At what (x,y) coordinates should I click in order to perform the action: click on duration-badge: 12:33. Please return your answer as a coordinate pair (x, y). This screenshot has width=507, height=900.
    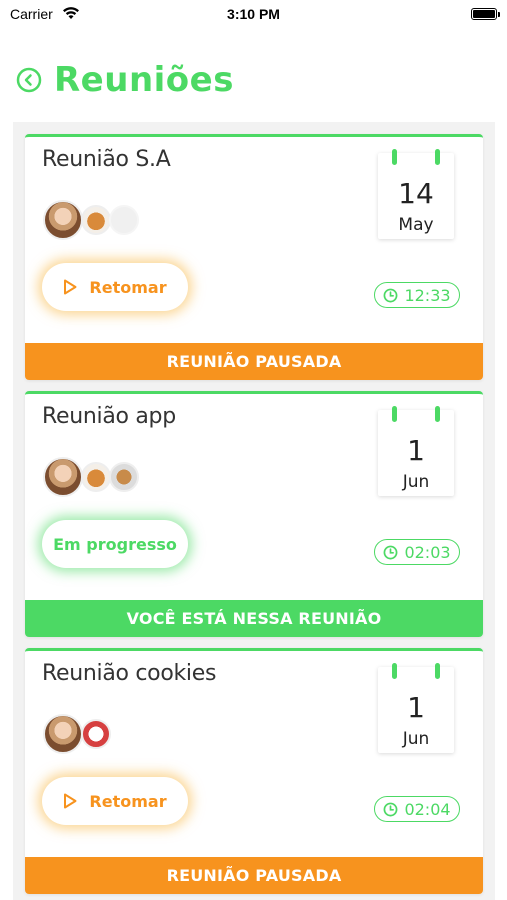
    Looking at the image, I should click on (417, 295).